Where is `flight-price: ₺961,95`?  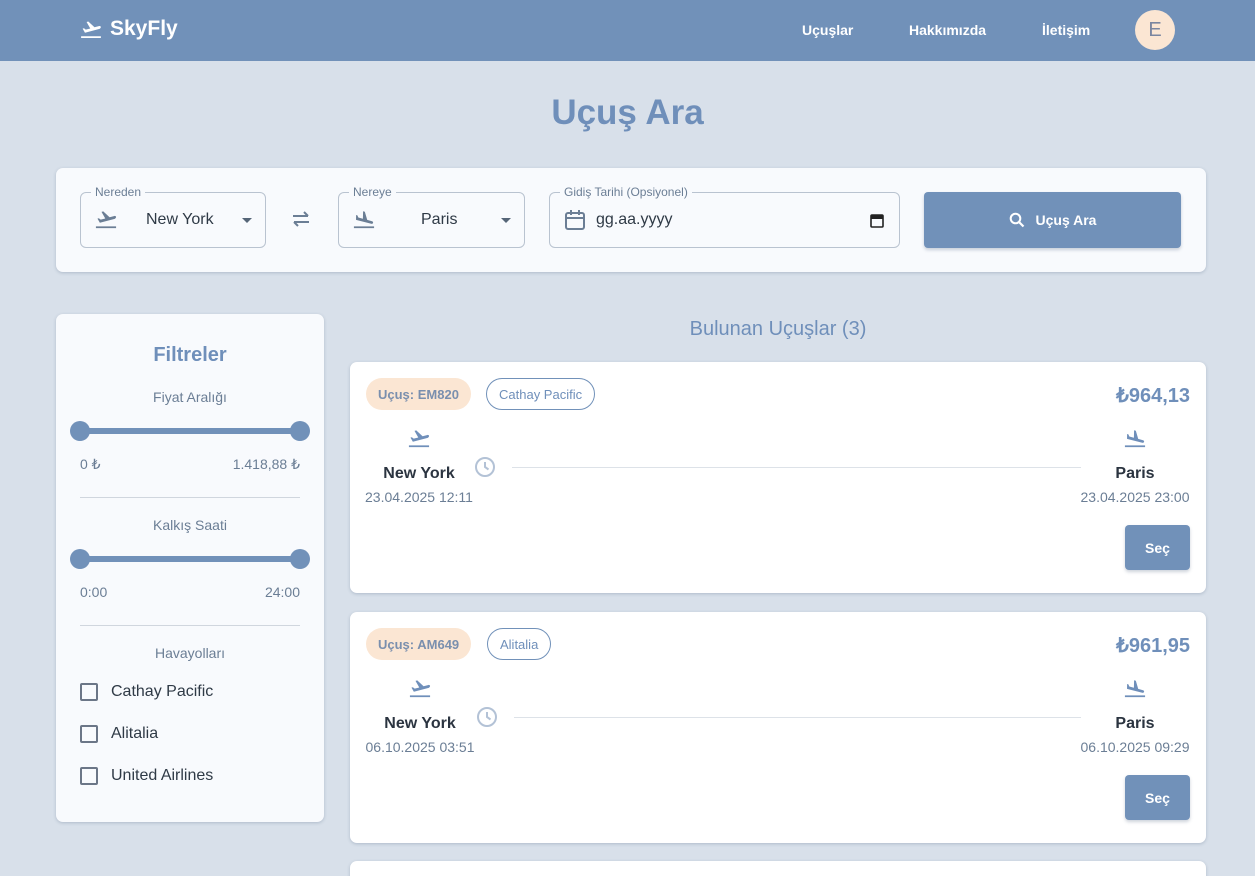
flight-price: ₺961,95 is located at coordinates (1153, 646).